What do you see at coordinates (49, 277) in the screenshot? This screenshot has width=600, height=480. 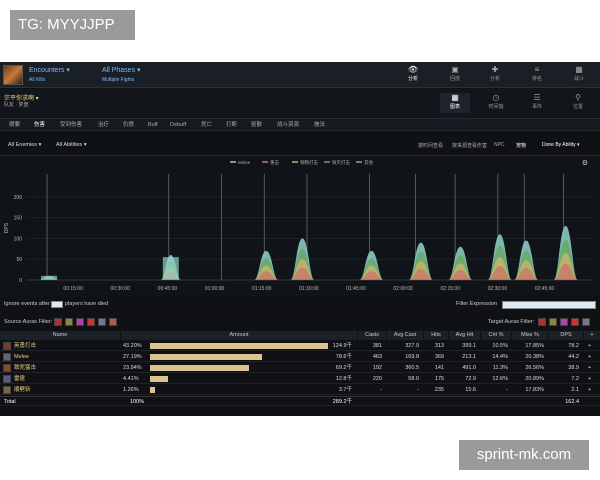 I see `area-plateau` at bounding box center [49, 277].